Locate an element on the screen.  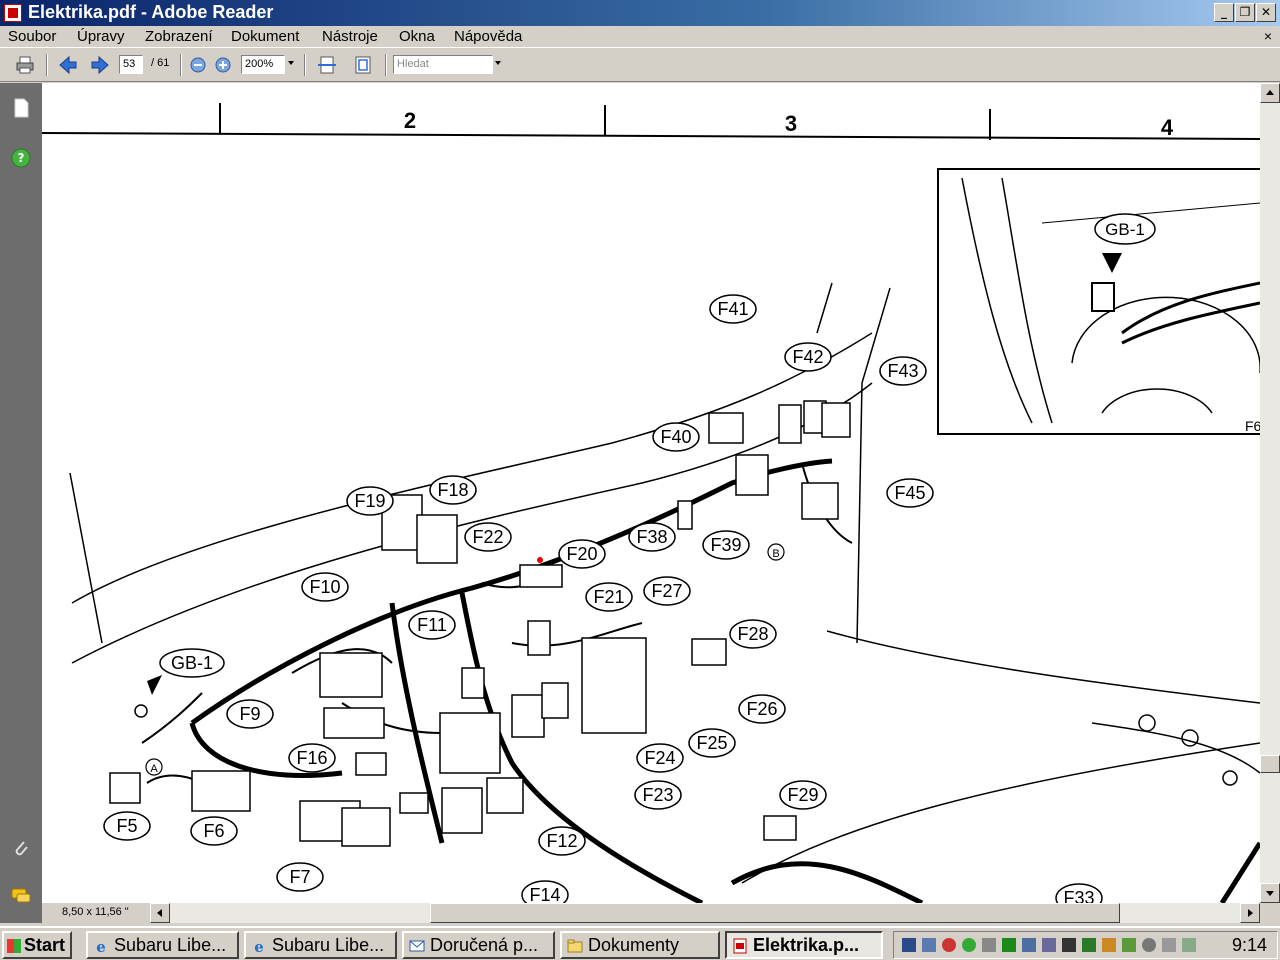
zoom-out-icon is located at coordinates (198, 65).